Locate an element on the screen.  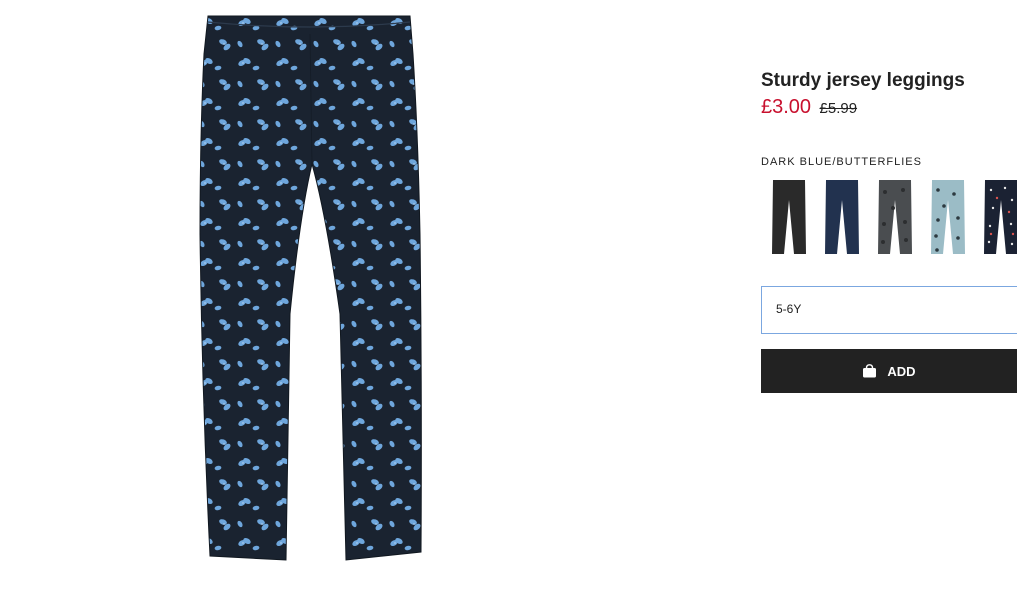
size-select: 5-6Y is located at coordinates (889, 310).